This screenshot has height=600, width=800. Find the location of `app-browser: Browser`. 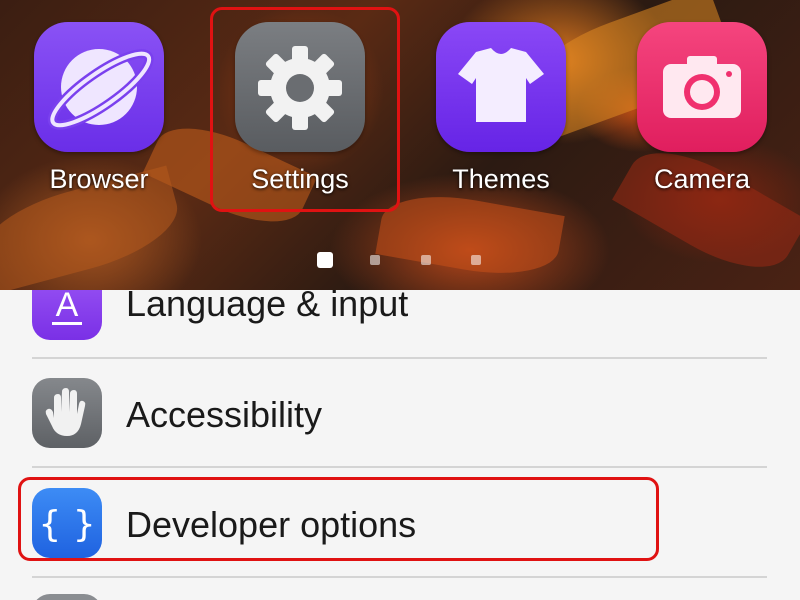

app-browser: Browser is located at coordinates (99, 108).